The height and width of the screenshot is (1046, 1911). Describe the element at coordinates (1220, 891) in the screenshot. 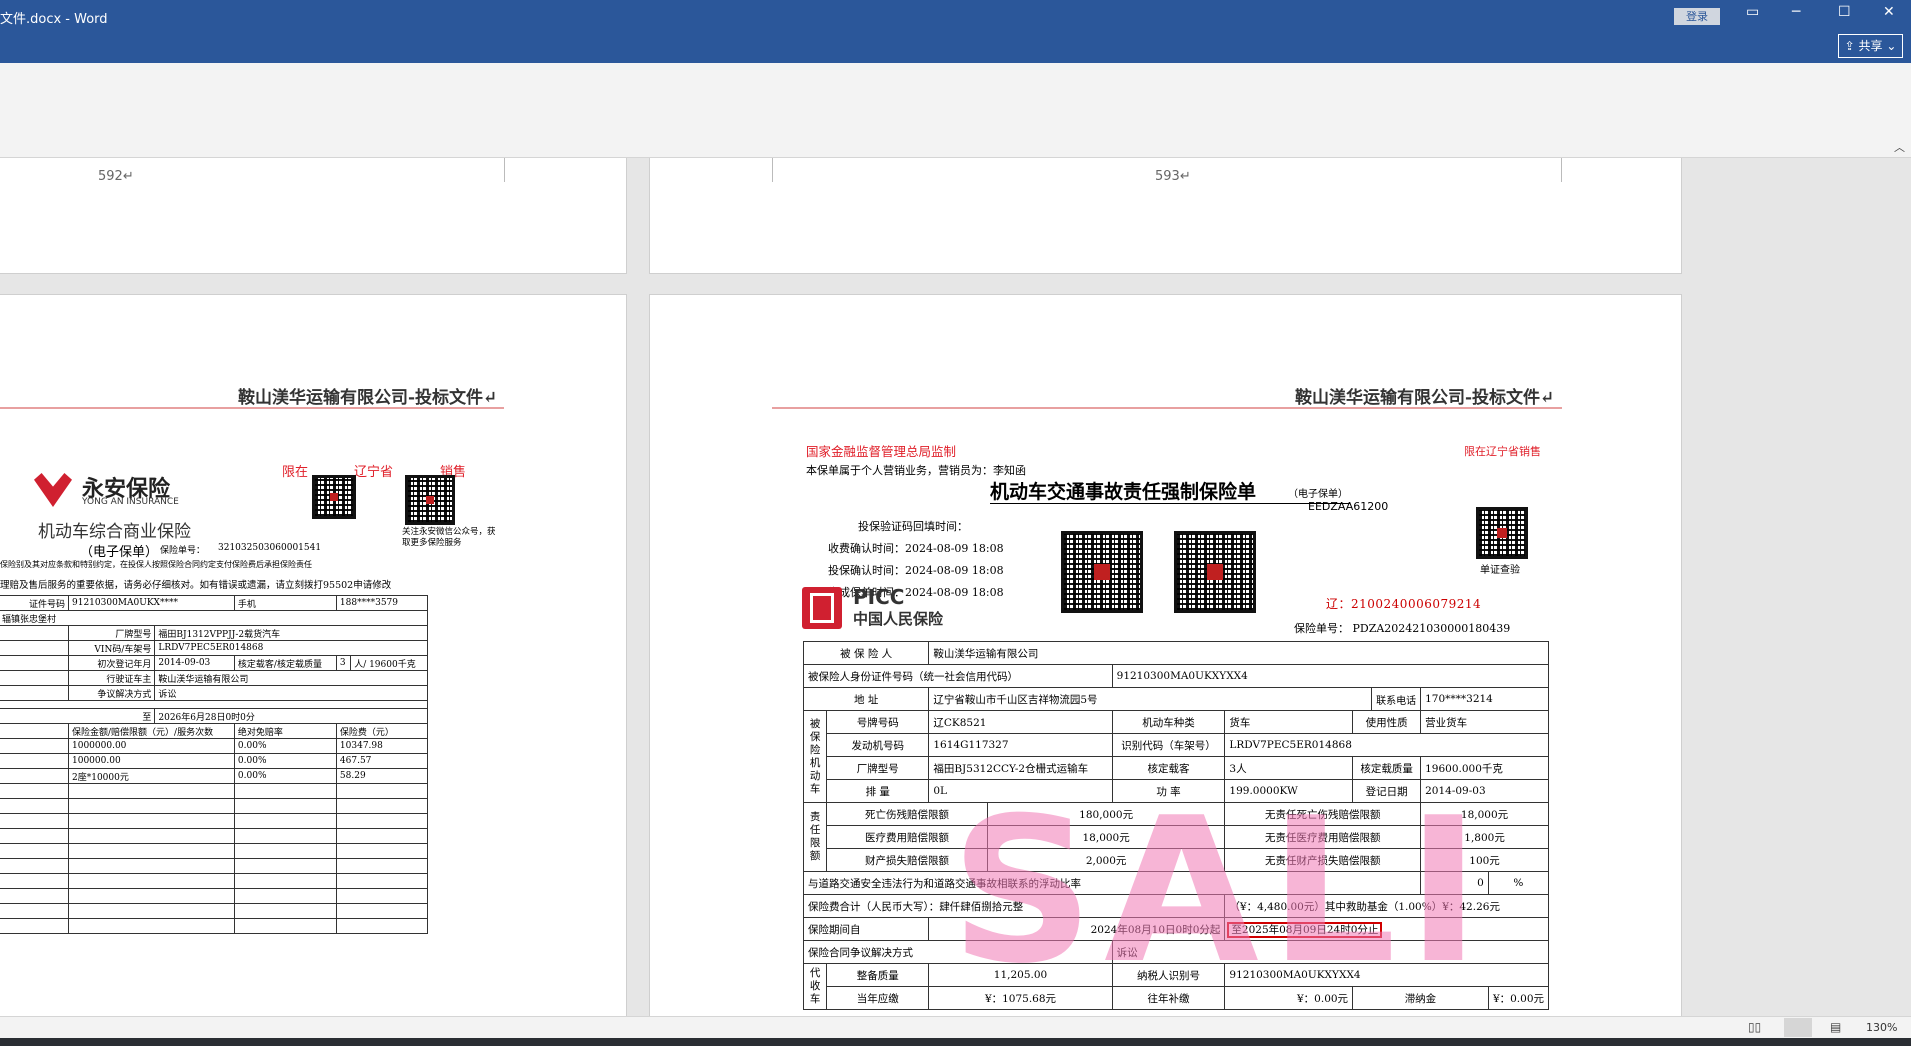

I see `sali-watermark: SALI` at that location.